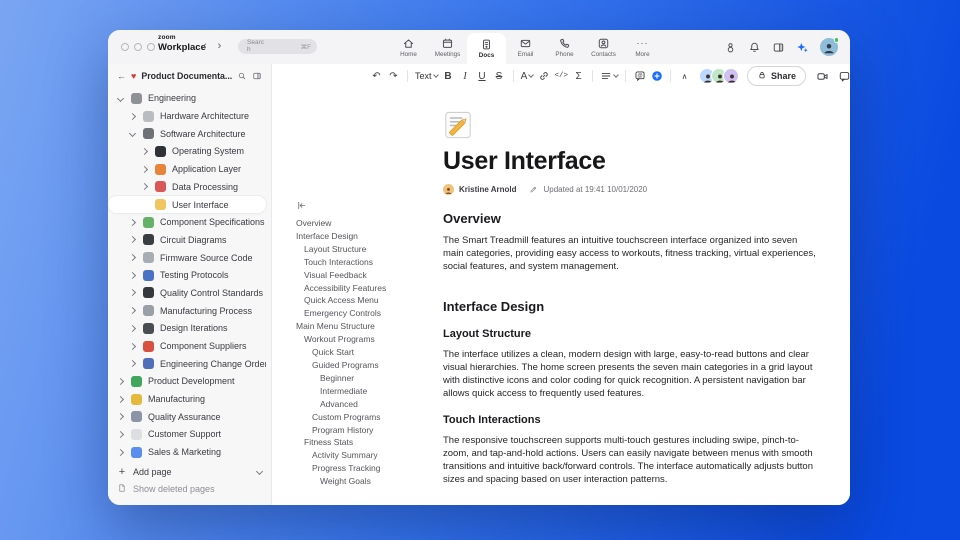  What do you see at coordinates (371, 378) in the screenshot?
I see `outline-item-beginner: Beginner` at bounding box center [371, 378].